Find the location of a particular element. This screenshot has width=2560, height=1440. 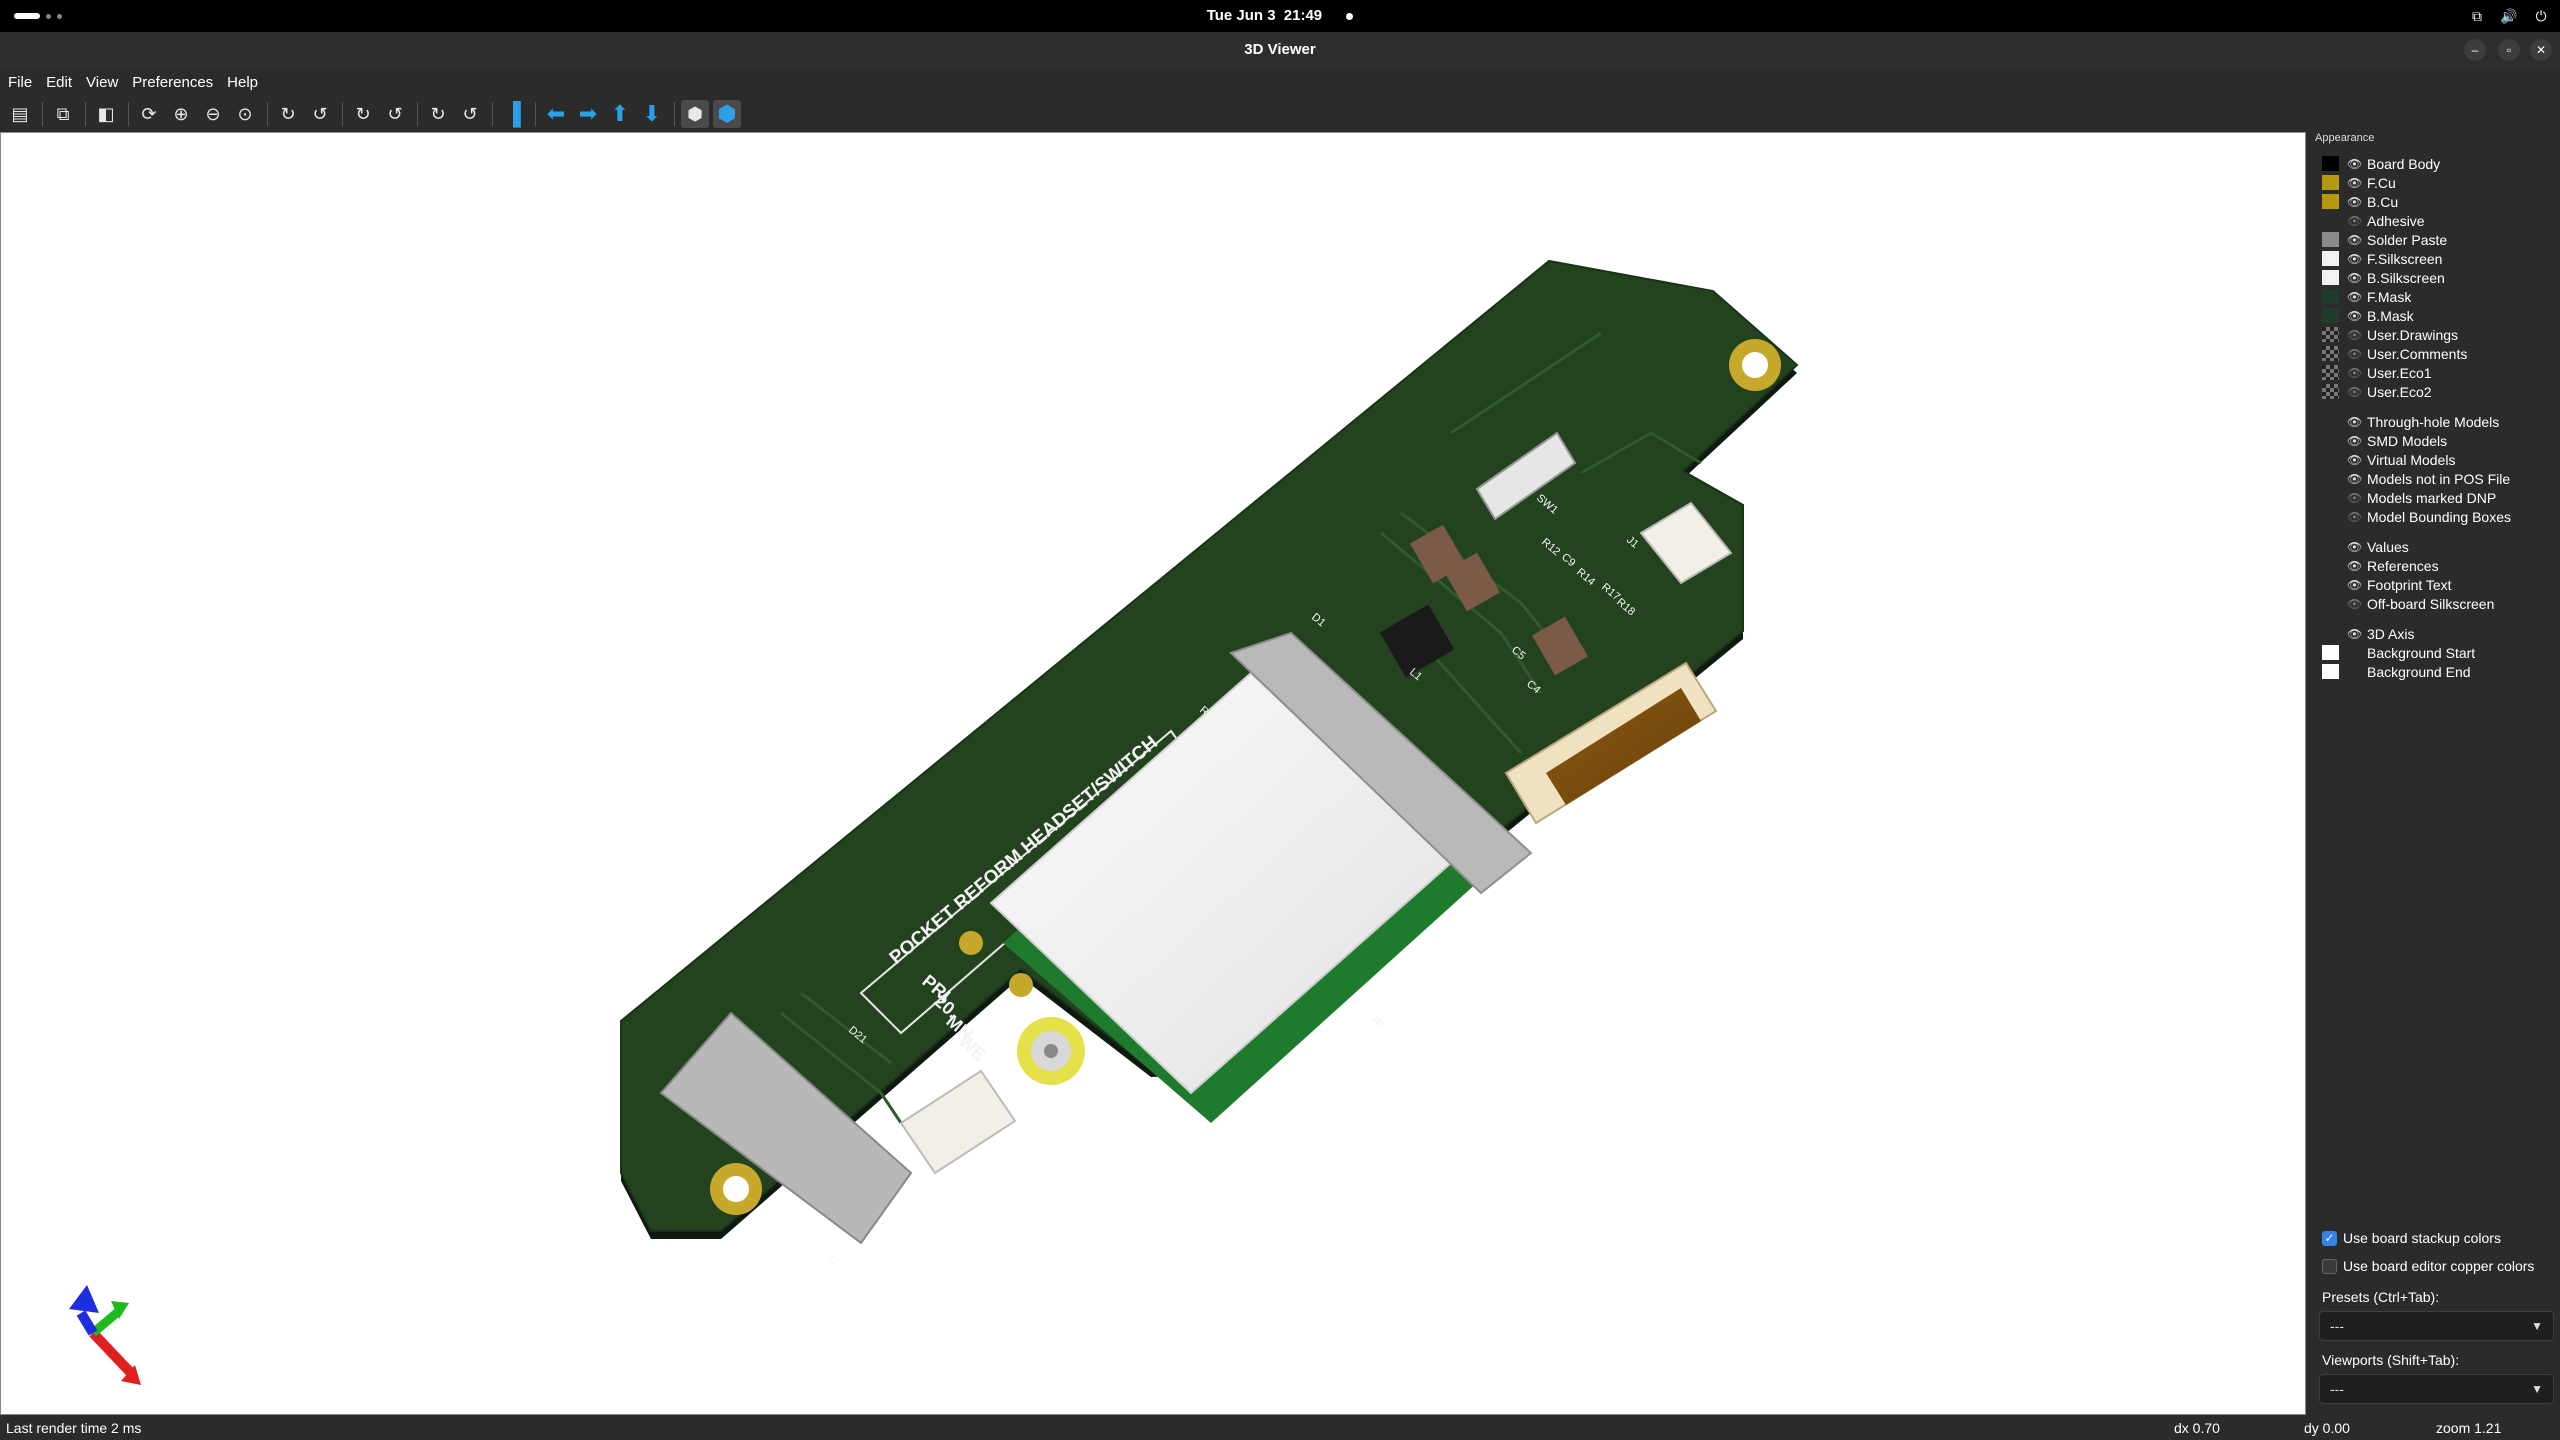

zoom-fit-icon: ⊙ is located at coordinates (245, 114).